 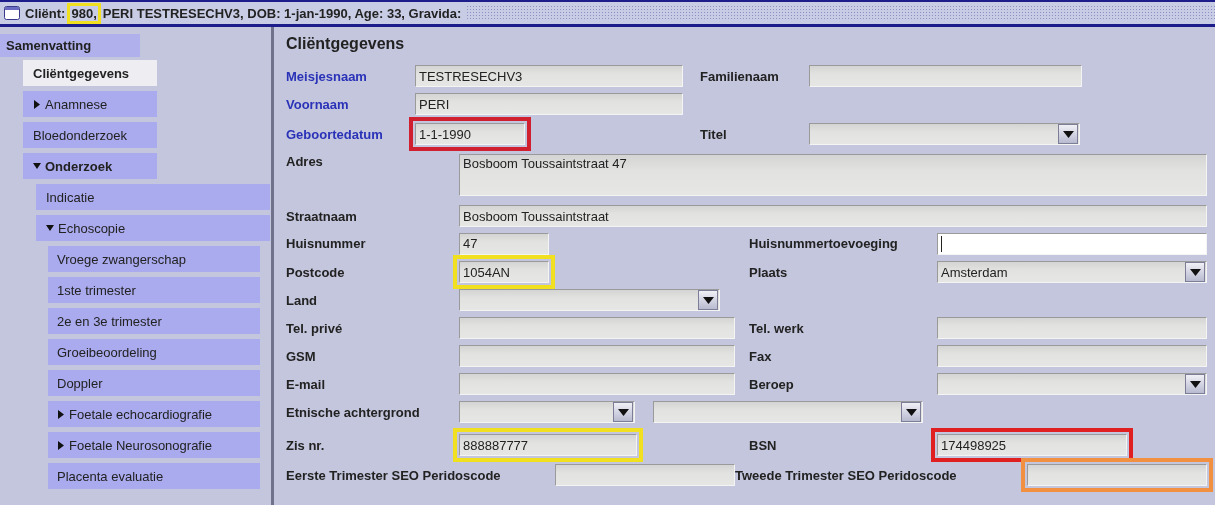 I want to click on tree-item: Cliëntgegevens, so click(x=90, y=73).